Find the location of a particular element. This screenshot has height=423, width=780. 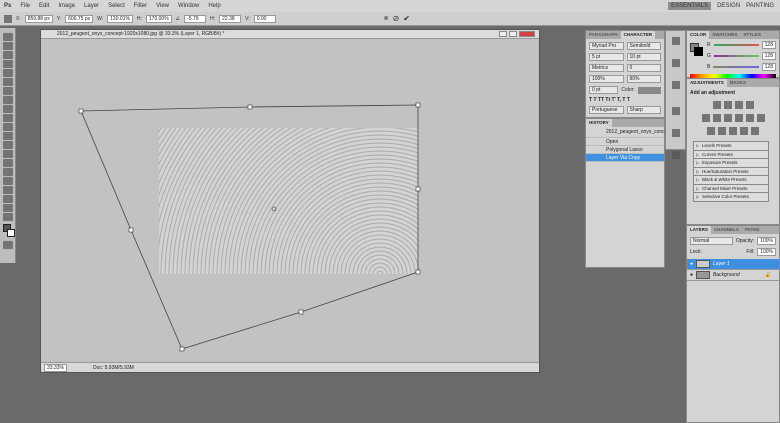

stamp-tool-icon is located at coordinates (8, 109).